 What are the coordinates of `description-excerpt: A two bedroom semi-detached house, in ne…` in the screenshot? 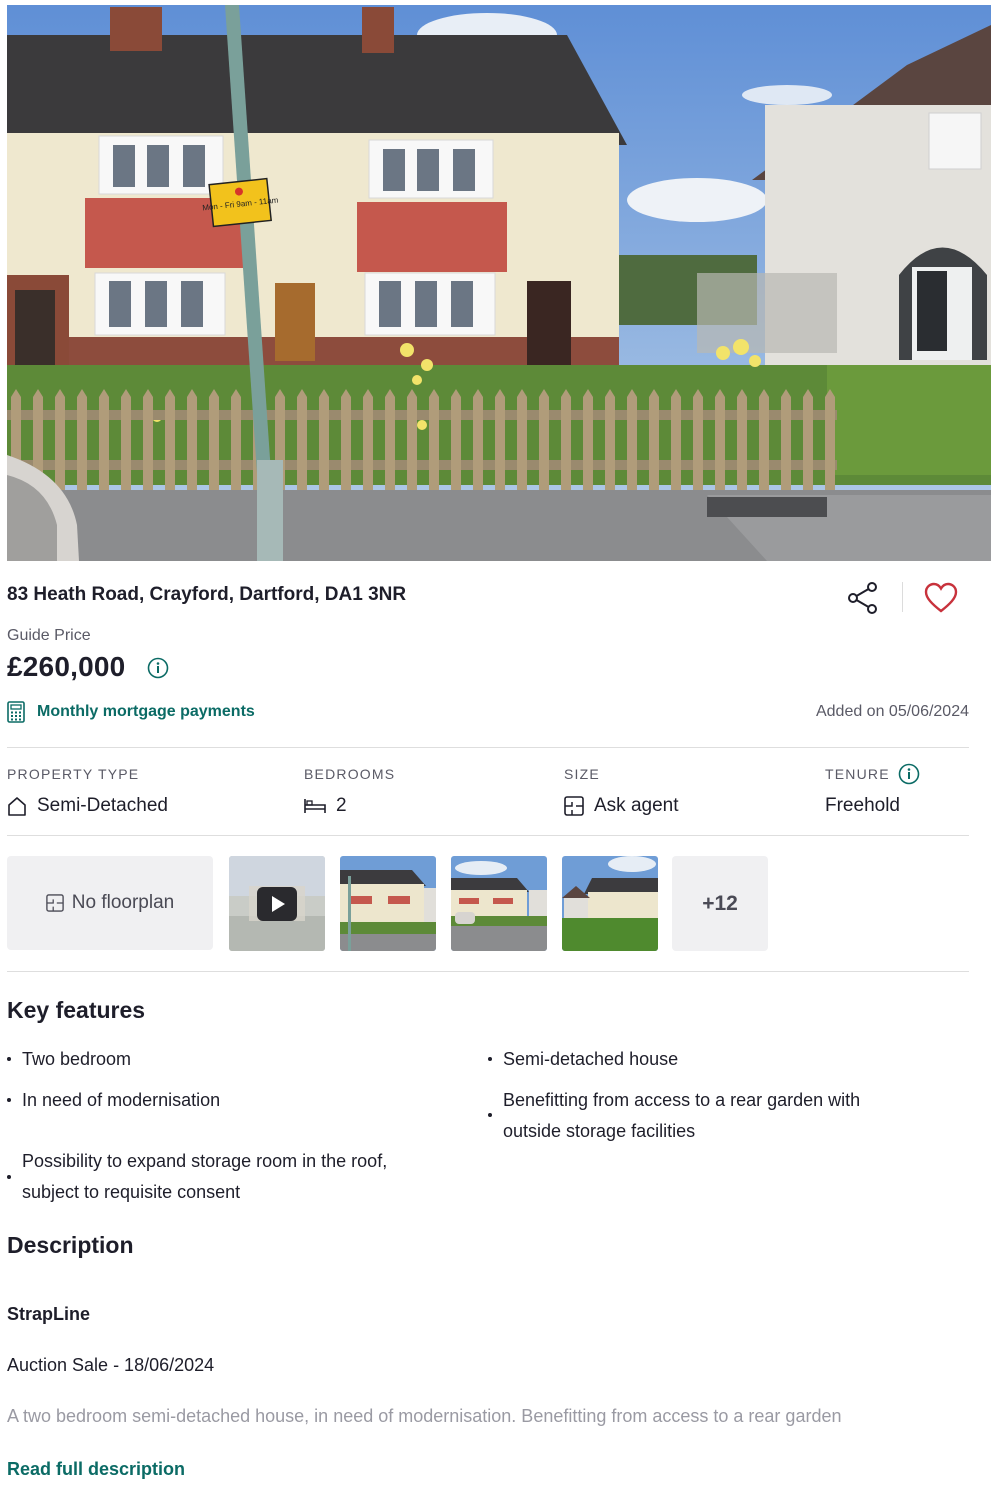 It's located at (424, 1416).